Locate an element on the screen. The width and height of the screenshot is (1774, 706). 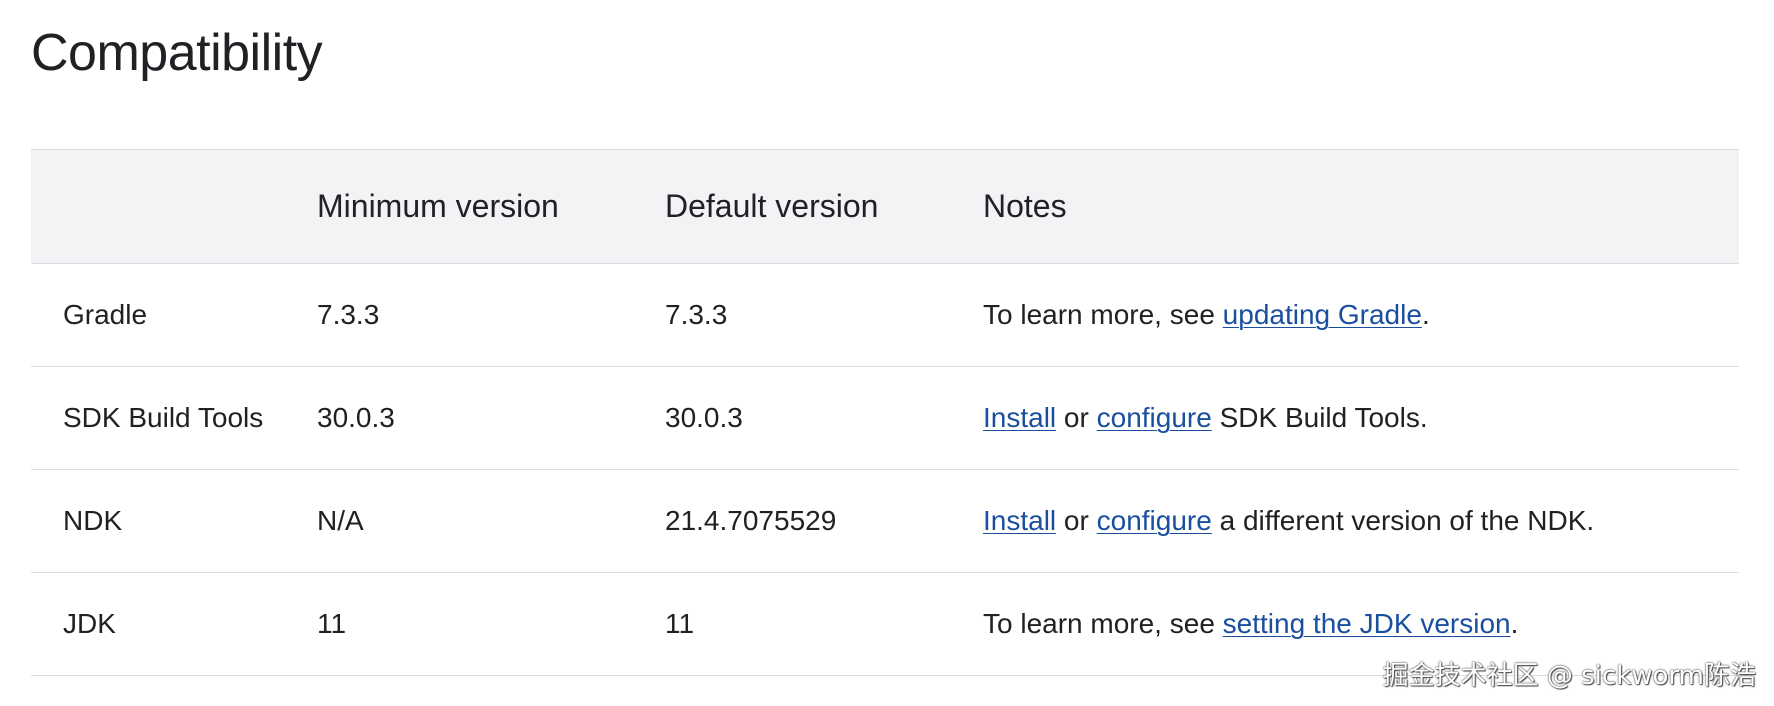
default-version-value: 30.0.3 is located at coordinates (704, 417).